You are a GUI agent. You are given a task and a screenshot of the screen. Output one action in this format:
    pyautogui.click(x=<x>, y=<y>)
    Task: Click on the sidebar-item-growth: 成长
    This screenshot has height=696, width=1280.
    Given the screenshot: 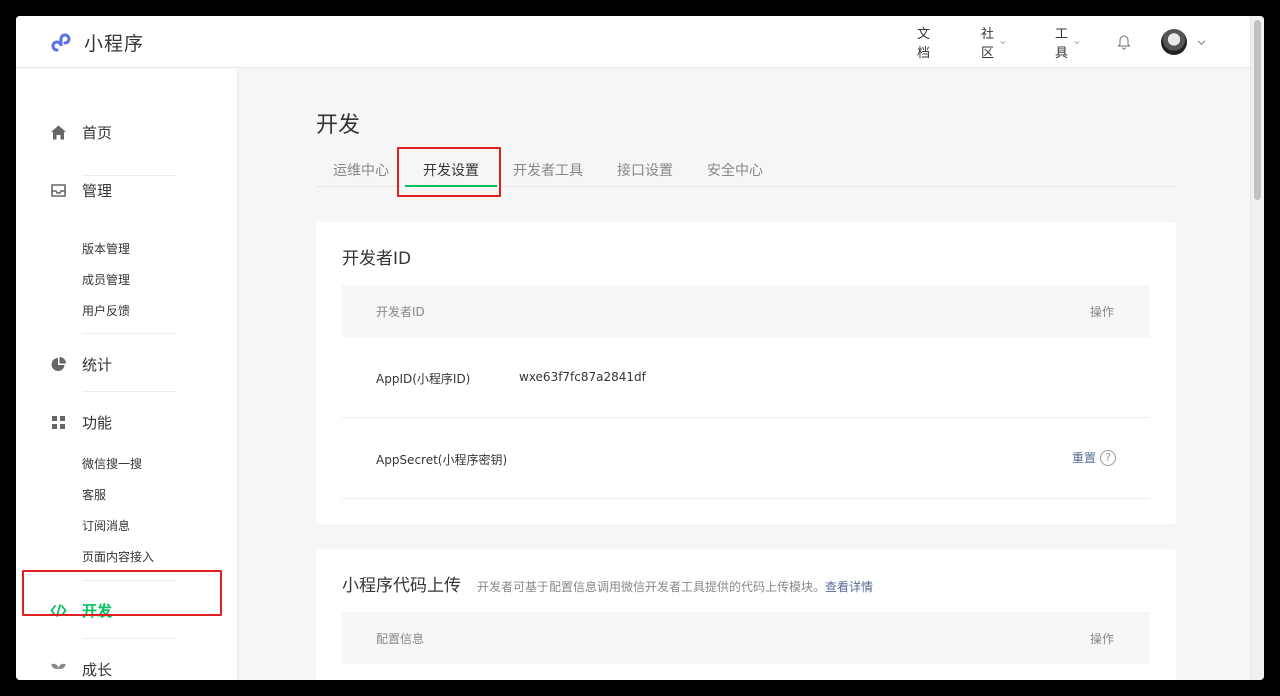 What is the action you would take?
    pyautogui.click(x=81, y=668)
    